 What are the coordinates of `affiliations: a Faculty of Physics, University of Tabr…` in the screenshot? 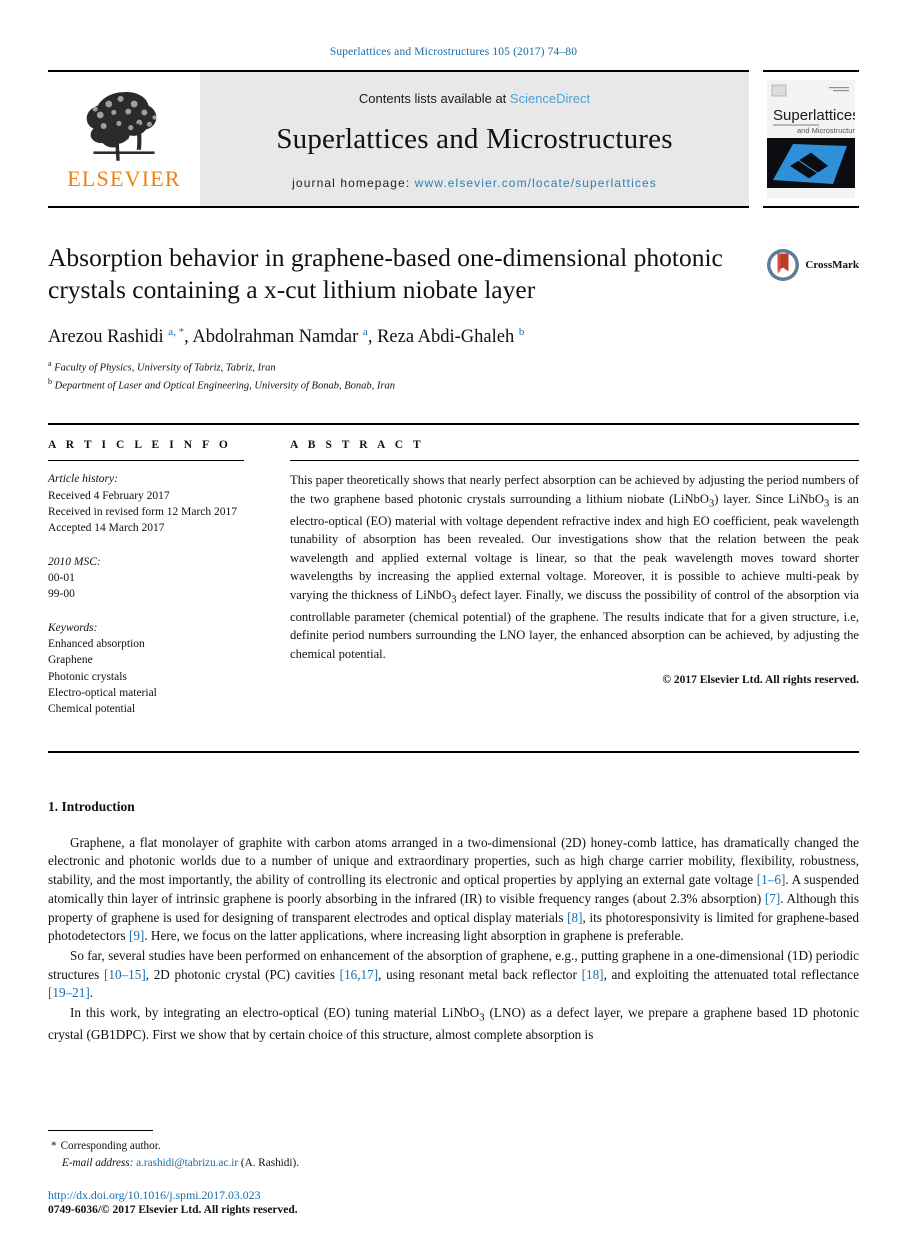 It's located at (453, 375).